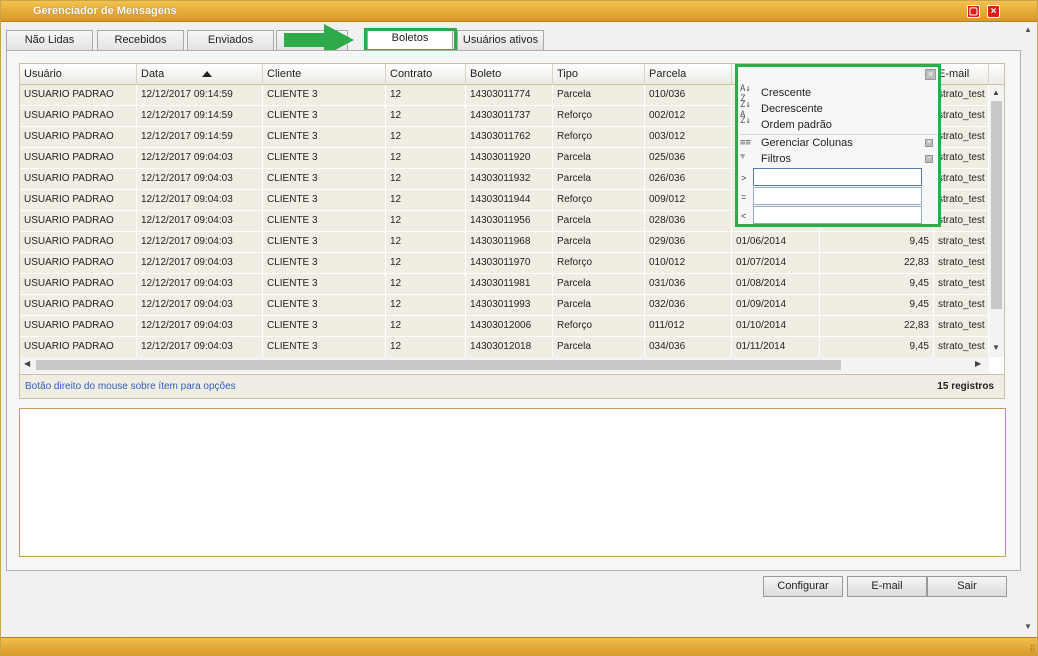 This screenshot has width=1038, height=656. What do you see at coordinates (509, 95) in the screenshot?
I see `cell-boleto: 14303011774` at bounding box center [509, 95].